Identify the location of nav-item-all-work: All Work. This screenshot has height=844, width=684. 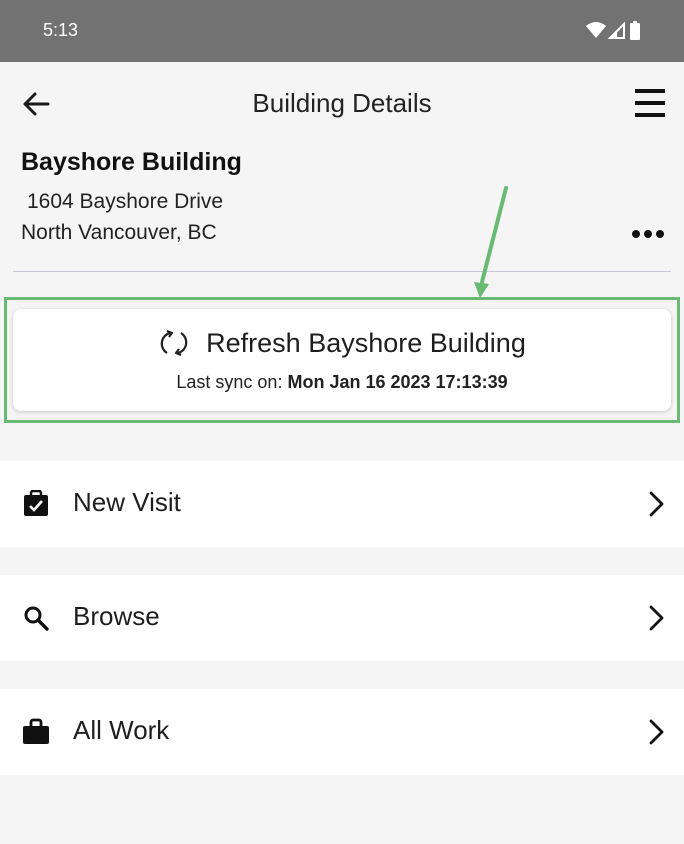
(342, 732).